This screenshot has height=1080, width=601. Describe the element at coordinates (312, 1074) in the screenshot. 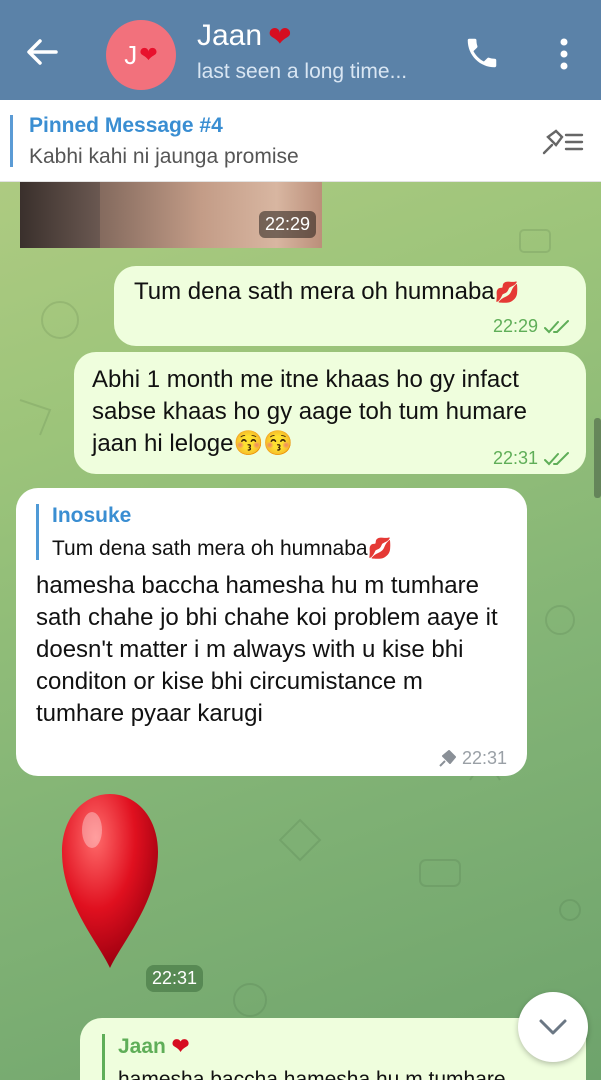

I see `reply-preview: hamesha baccha hamesha hu m tumhare` at that location.